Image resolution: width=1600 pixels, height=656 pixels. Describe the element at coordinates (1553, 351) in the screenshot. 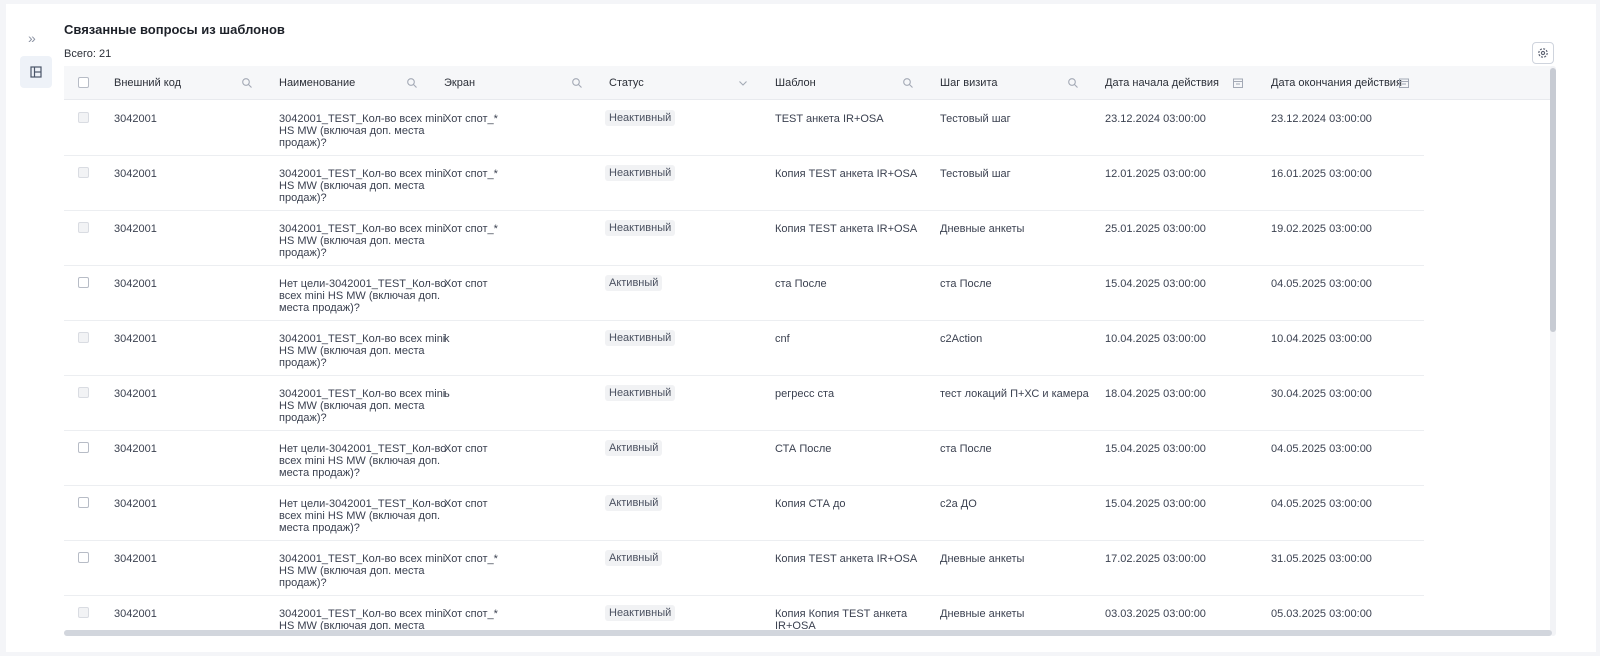

I see `vertical-scrollbar` at that location.